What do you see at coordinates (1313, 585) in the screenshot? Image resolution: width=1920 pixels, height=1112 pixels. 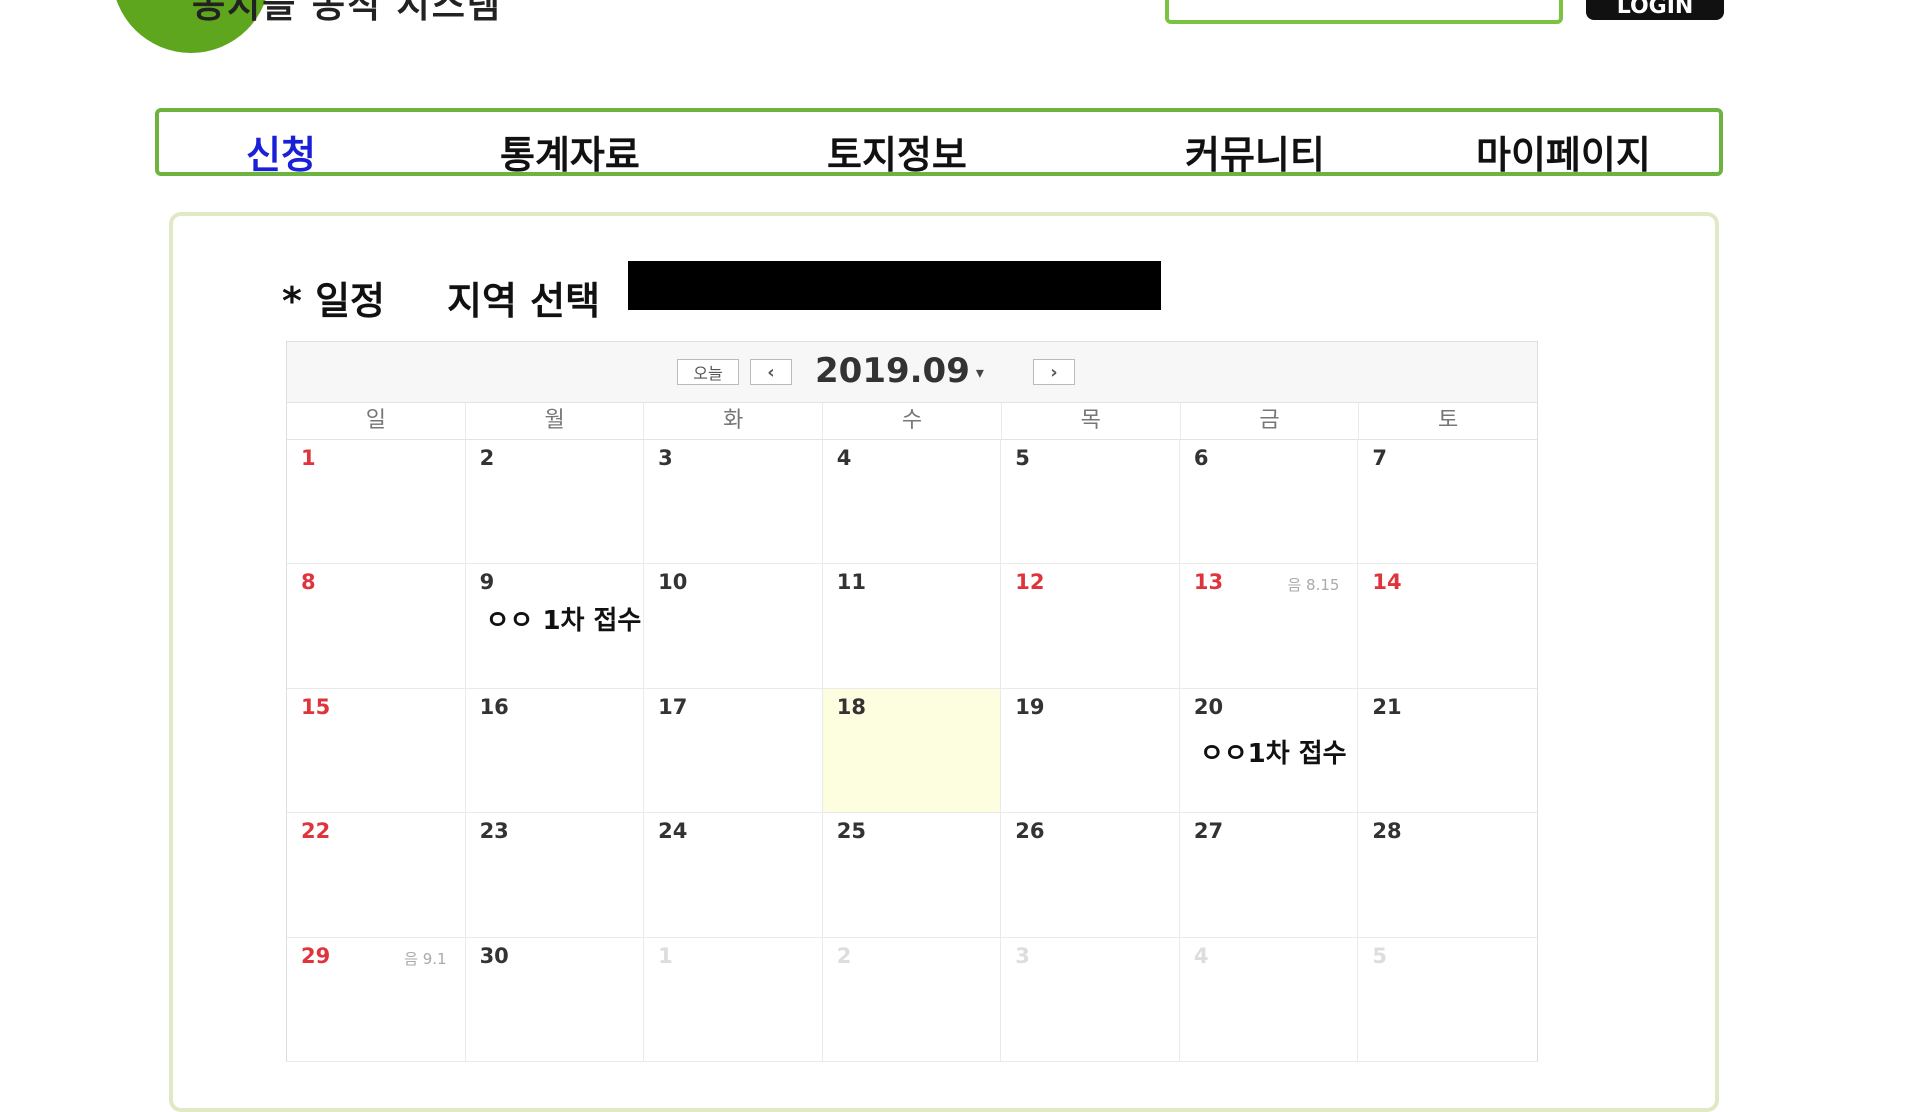 I see `lunar-date: 음 8.15` at bounding box center [1313, 585].